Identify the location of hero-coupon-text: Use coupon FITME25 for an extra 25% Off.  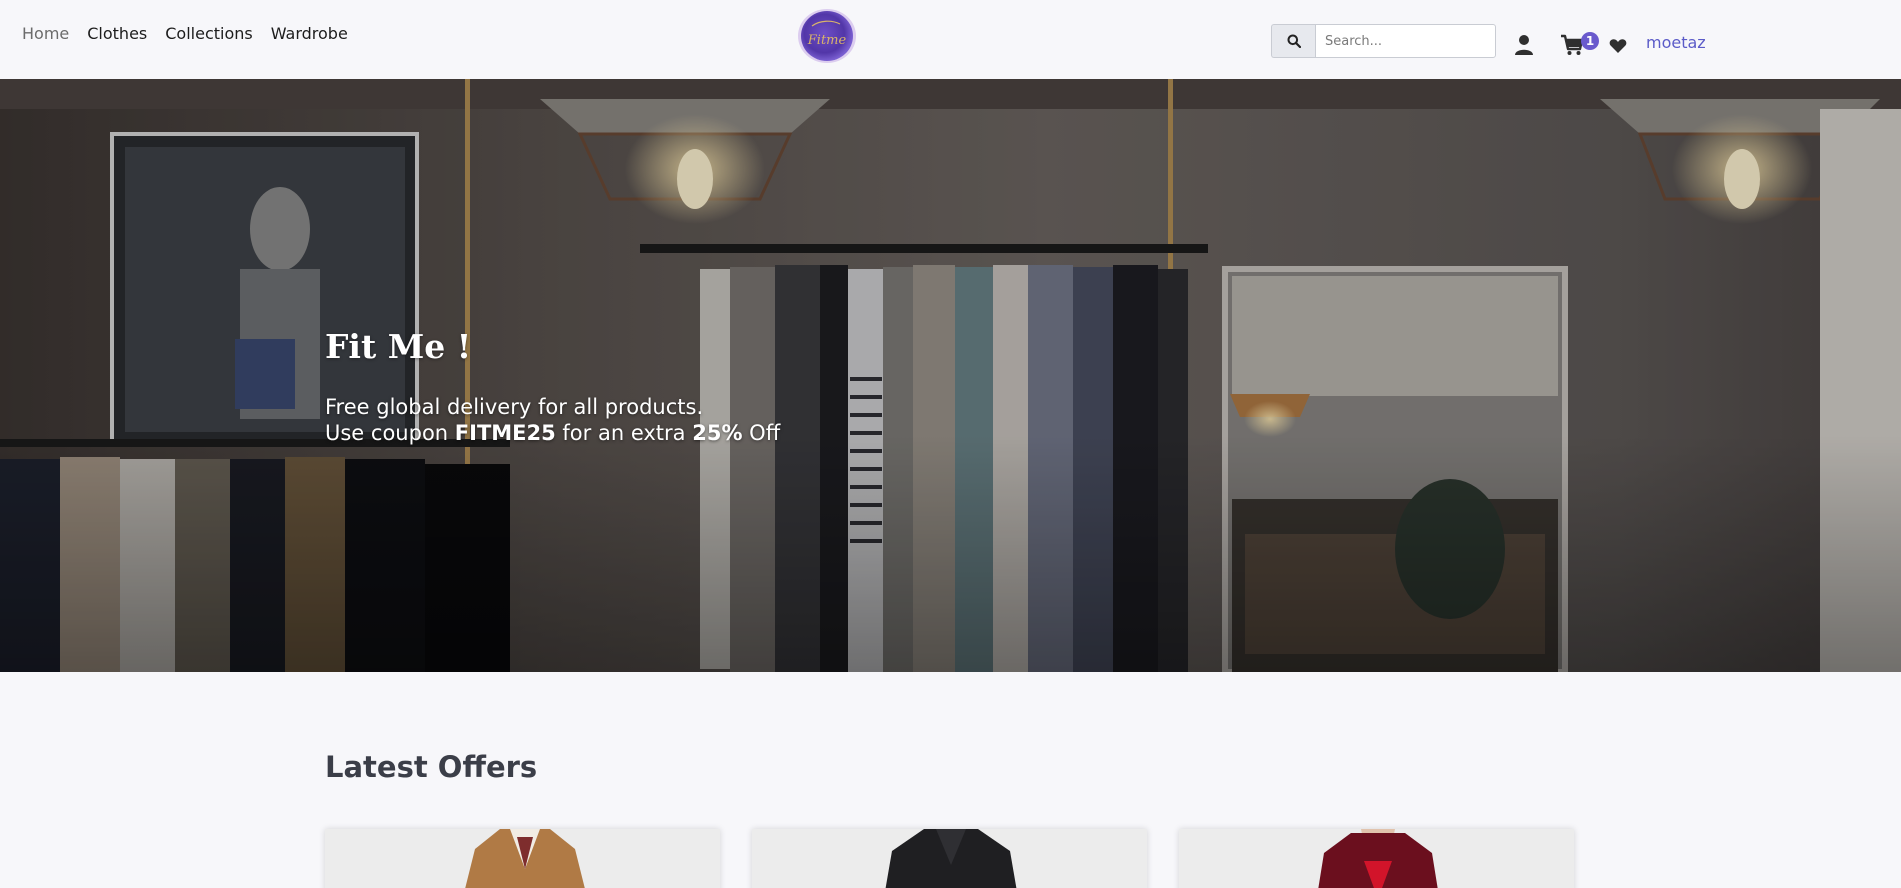
(552, 433).